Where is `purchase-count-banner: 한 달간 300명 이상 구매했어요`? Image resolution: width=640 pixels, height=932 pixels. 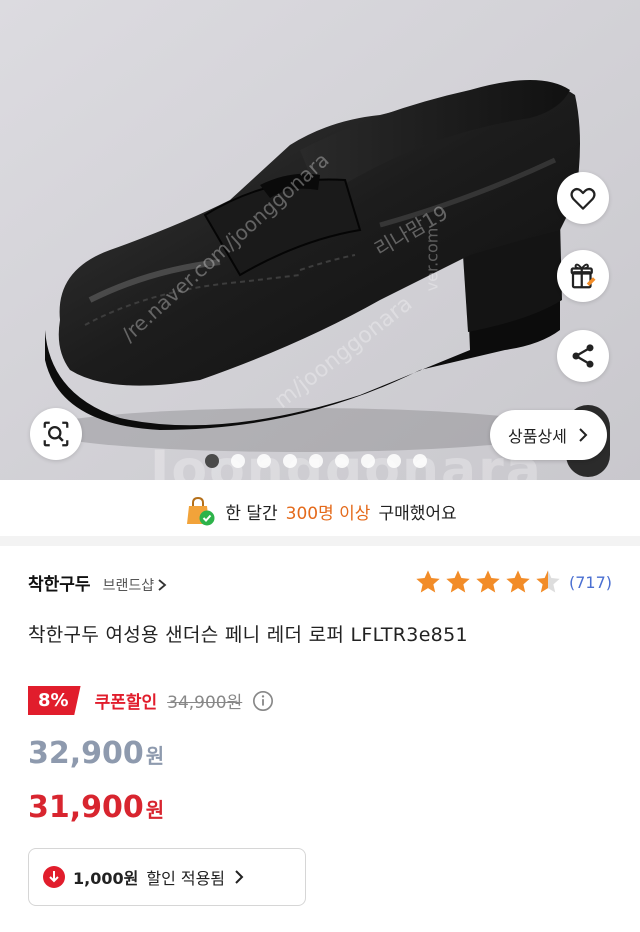 purchase-count-banner: 한 달간 300명 이상 구매했어요 is located at coordinates (320, 511).